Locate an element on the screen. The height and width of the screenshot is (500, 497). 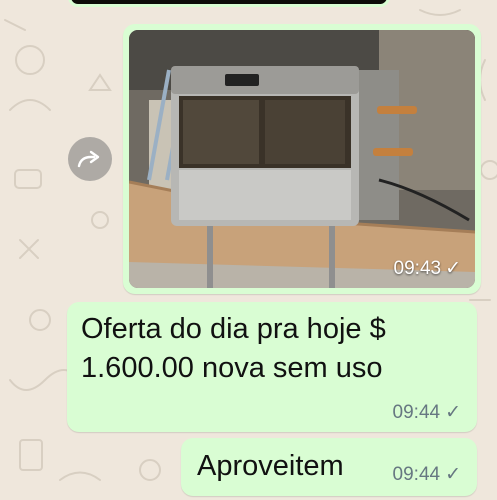
forward-icon is located at coordinates (88, 159).